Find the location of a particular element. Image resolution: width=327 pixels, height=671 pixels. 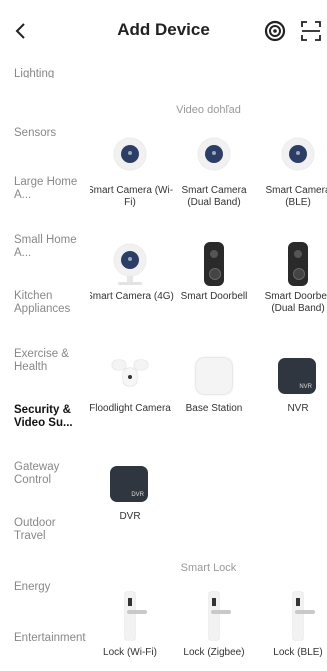

nvr-box-text: NVR is located at coordinates (305, 387).